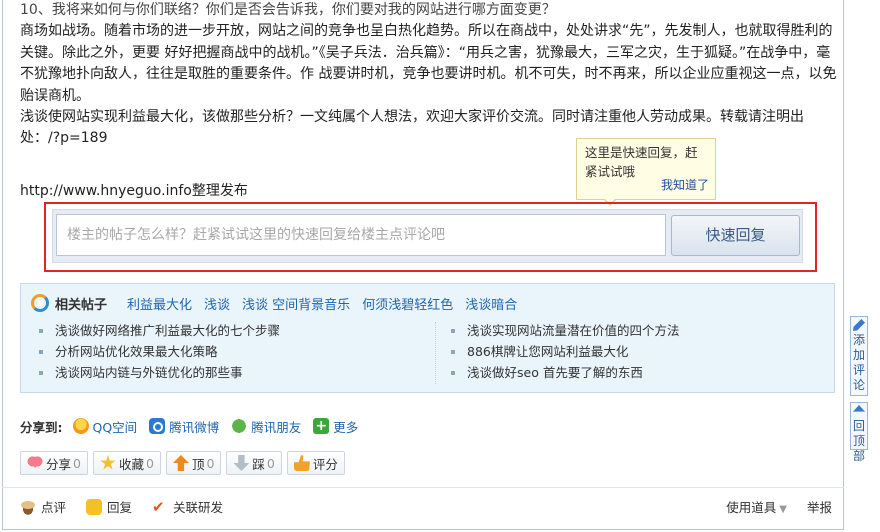 Image resolution: width=880 pixels, height=532 pixels. I want to click on weibo-icon, so click(157, 426).